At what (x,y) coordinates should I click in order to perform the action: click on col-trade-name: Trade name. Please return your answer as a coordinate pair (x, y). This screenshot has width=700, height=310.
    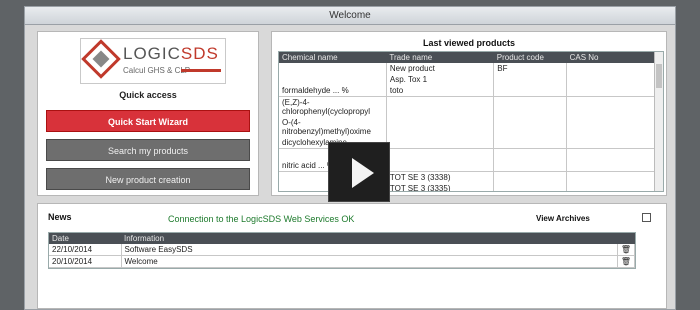
    Looking at the image, I should click on (440, 57).